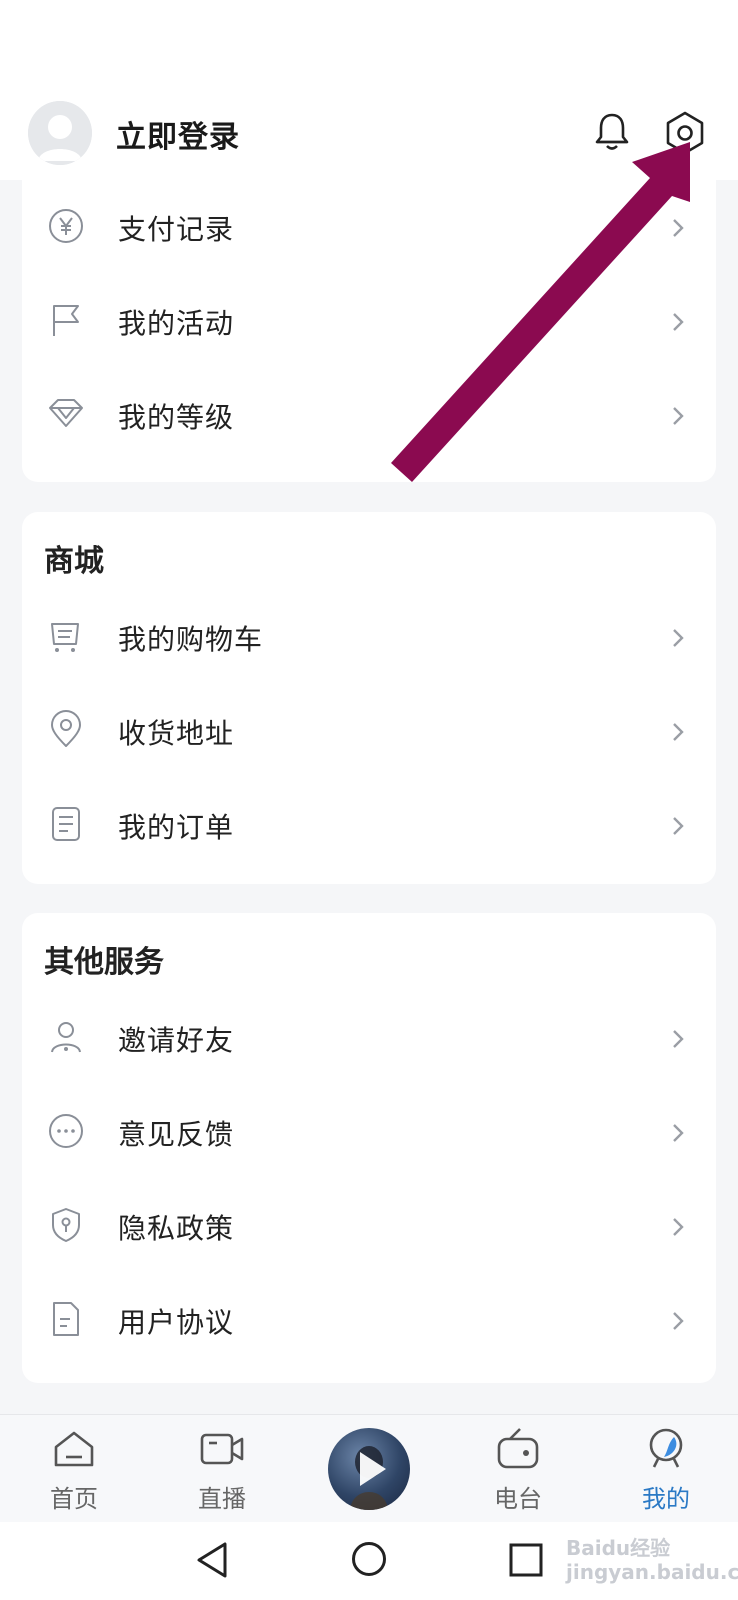 The image size is (738, 1600). I want to click on list-item-invite-friends: 邀请好友, so click(369, 1039).